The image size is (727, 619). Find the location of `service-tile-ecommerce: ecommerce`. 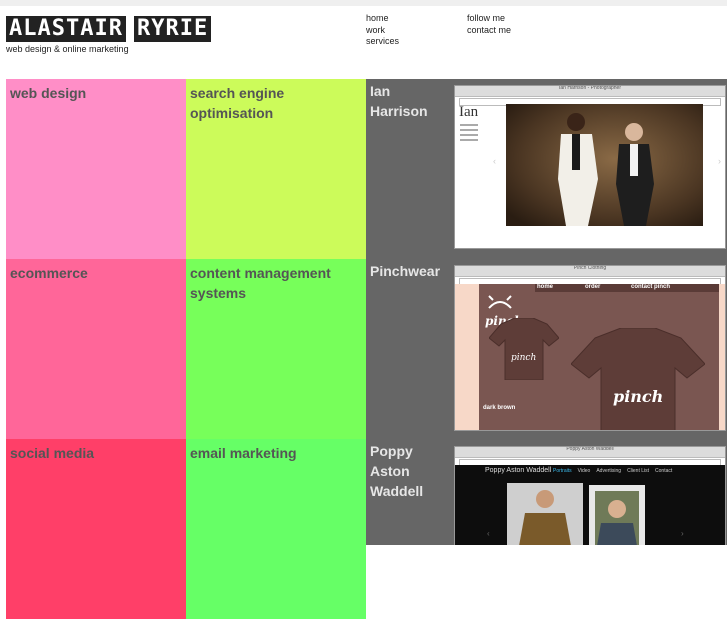

service-tile-ecommerce: ecommerce is located at coordinates (96, 349).